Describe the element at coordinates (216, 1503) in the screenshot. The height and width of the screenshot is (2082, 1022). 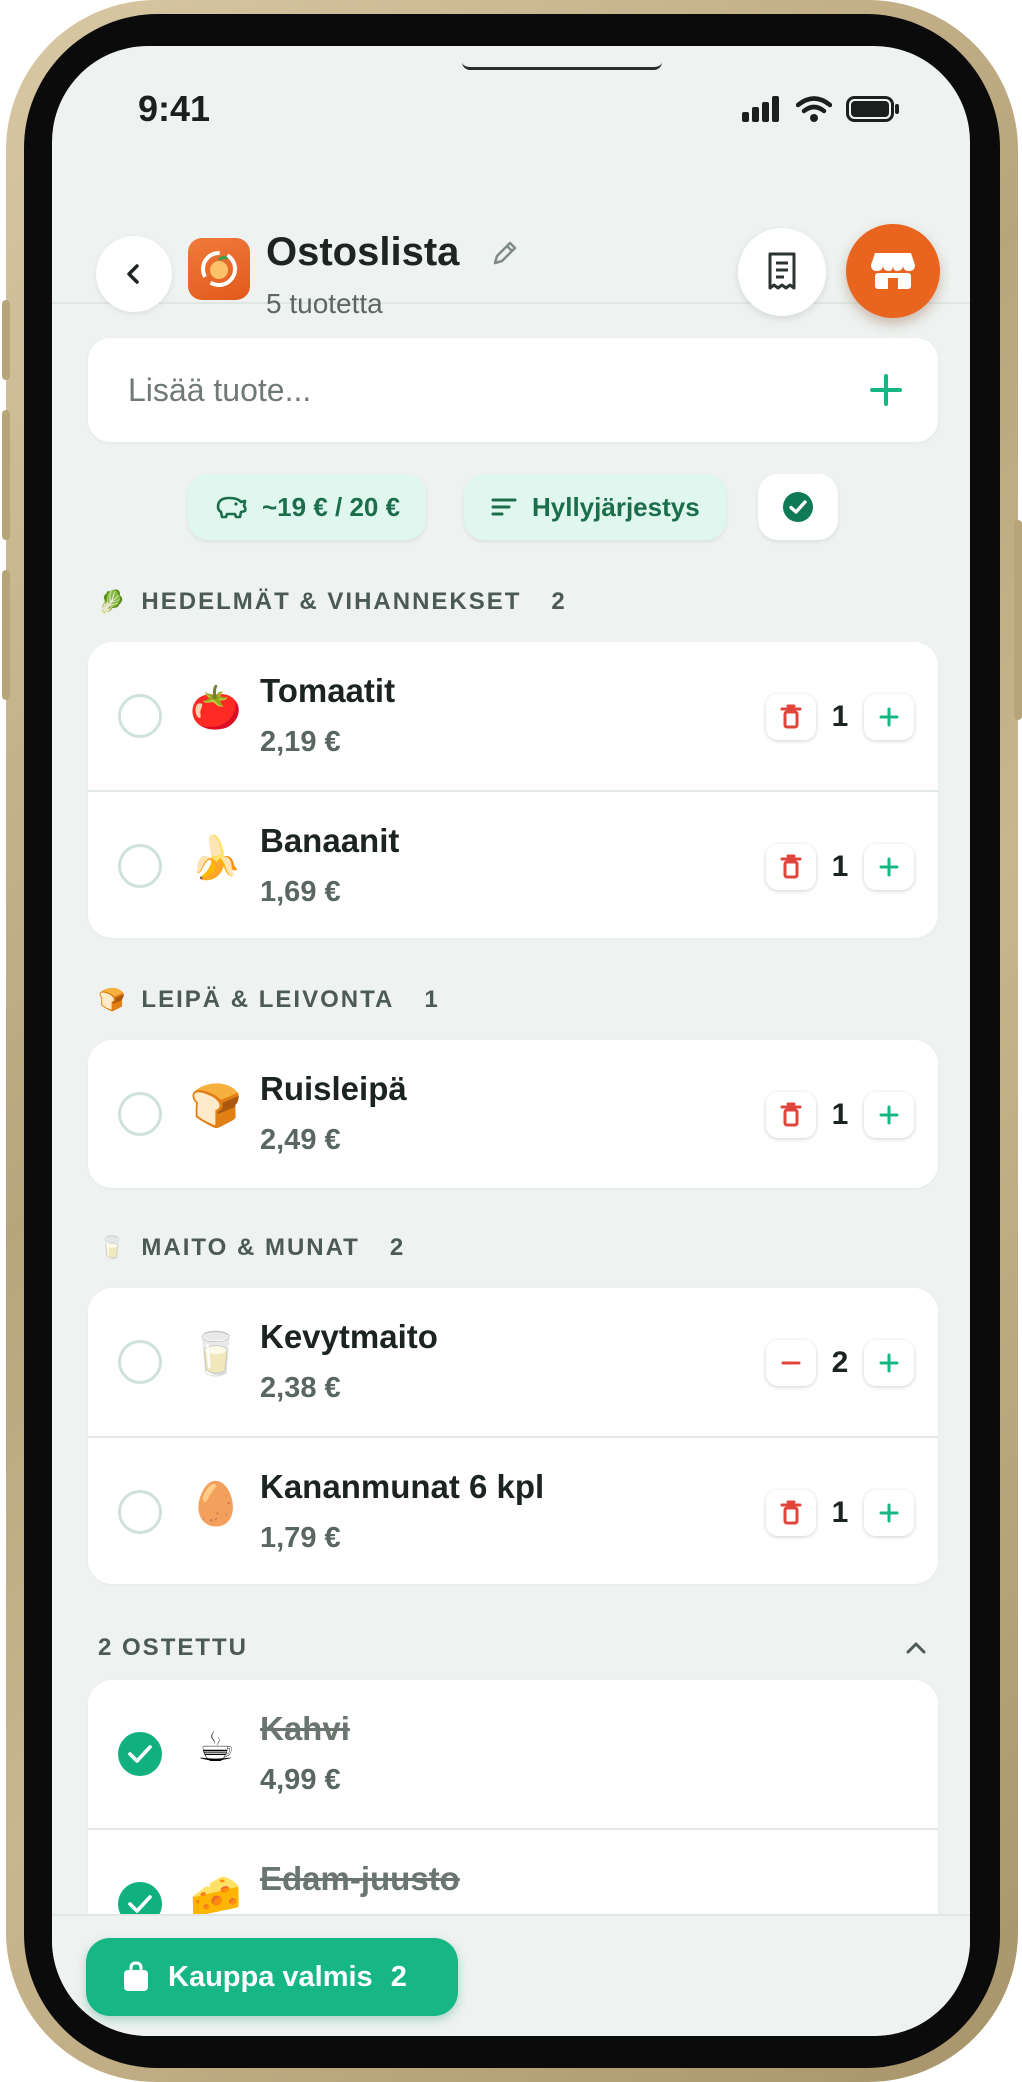
I see `egg-icon: 🥚` at that location.